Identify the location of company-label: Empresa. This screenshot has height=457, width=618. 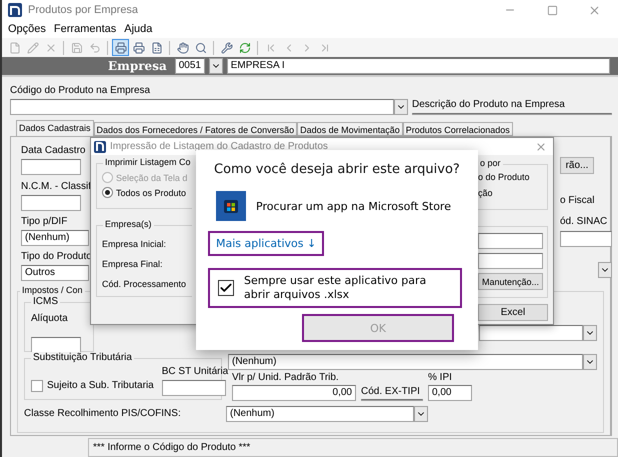
(137, 66).